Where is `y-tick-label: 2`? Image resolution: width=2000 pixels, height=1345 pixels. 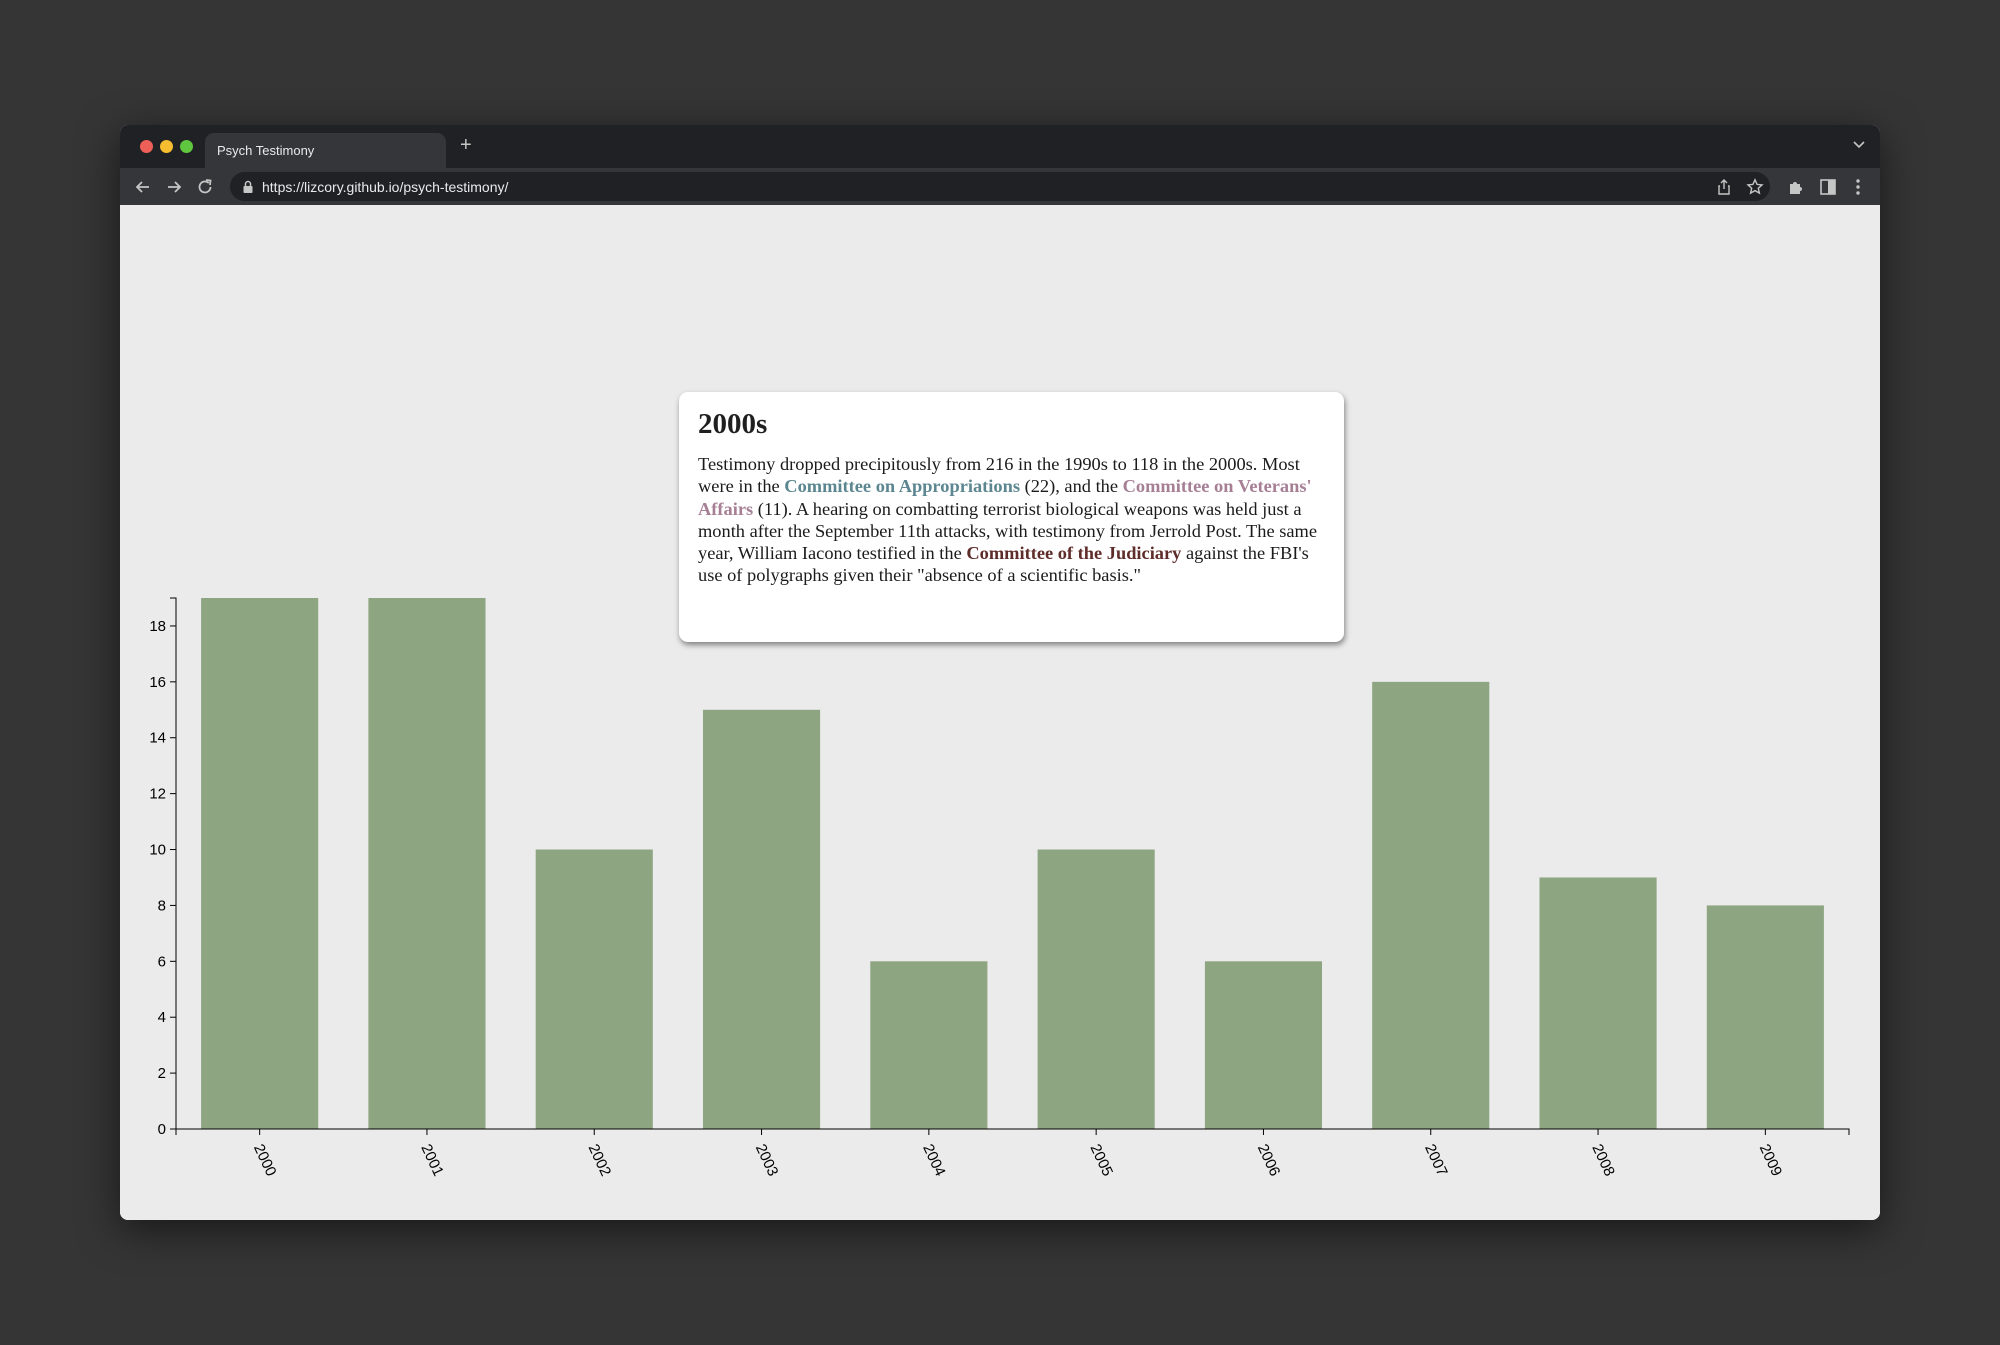 y-tick-label: 2 is located at coordinates (162, 1073).